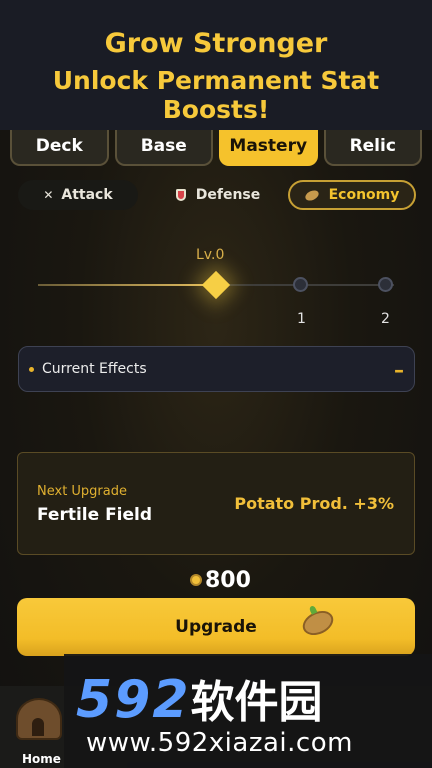 Image resolution: width=432 pixels, height=768 pixels. I want to click on nav-home-label: Home, so click(41, 759).